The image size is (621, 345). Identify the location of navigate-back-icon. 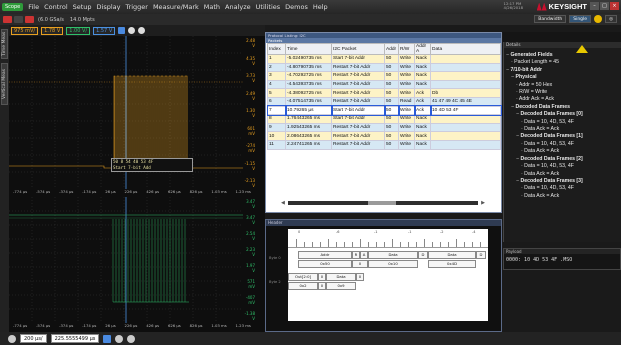
(119, 338).